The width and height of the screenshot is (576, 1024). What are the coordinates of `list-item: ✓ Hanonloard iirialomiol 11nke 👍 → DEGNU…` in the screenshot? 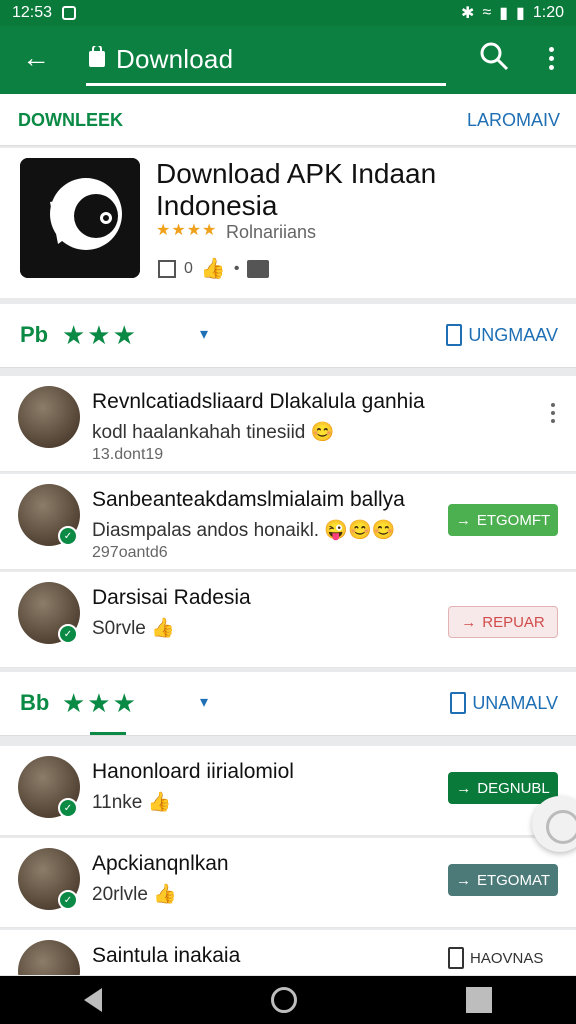 It's located at (288, 791).